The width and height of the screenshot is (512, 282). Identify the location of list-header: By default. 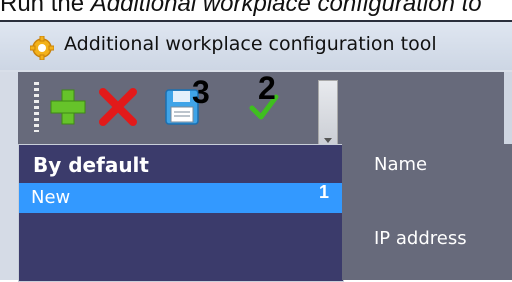
(91, 165).